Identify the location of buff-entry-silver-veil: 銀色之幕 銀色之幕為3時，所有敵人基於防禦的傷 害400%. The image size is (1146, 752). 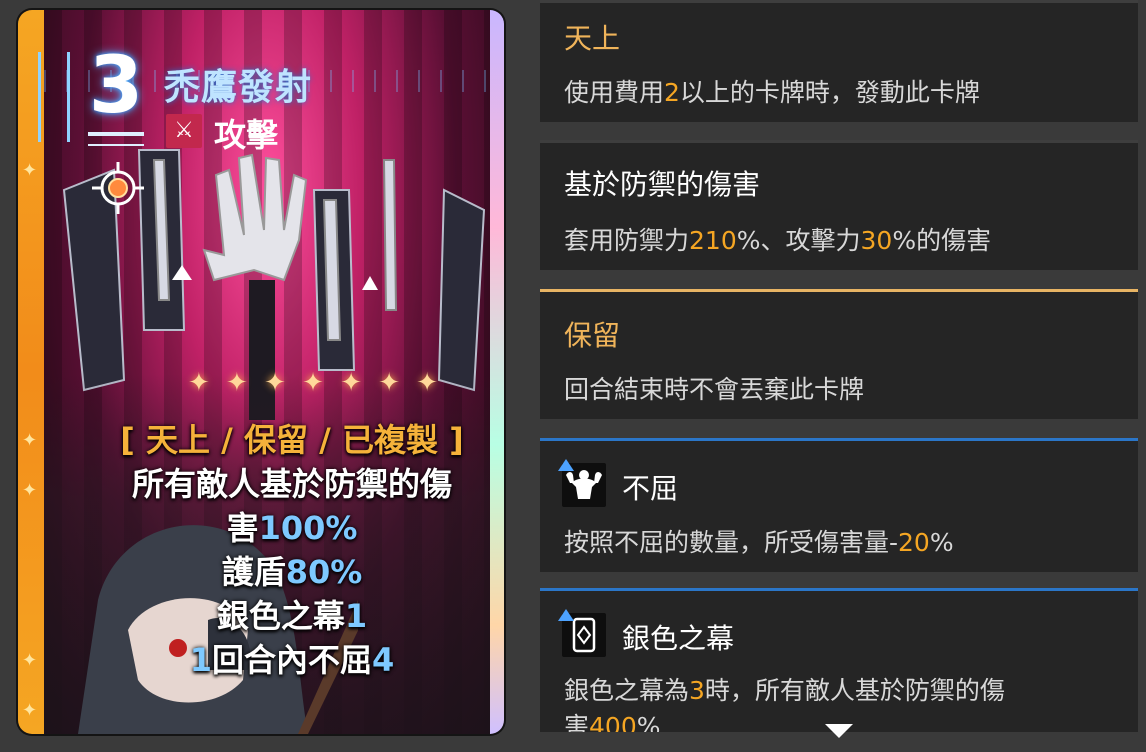
(839, 660).